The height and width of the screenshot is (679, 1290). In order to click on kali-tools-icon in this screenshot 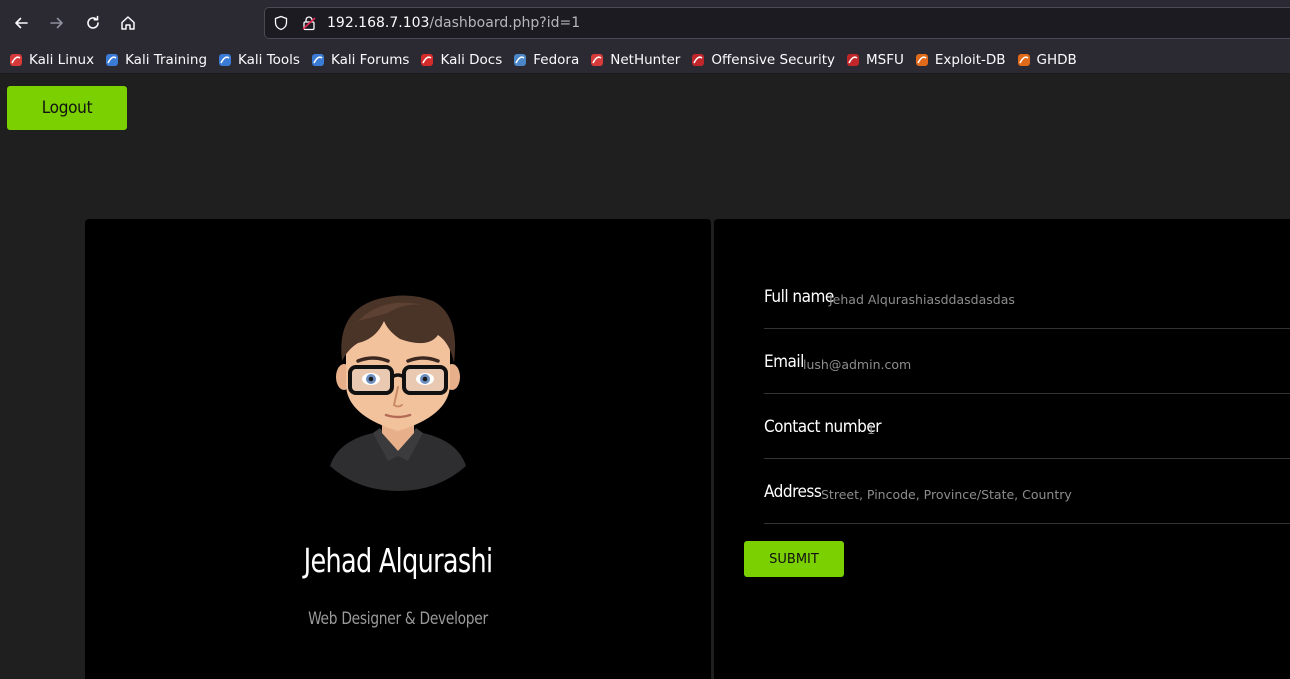, I will do `click(225, 60)`.